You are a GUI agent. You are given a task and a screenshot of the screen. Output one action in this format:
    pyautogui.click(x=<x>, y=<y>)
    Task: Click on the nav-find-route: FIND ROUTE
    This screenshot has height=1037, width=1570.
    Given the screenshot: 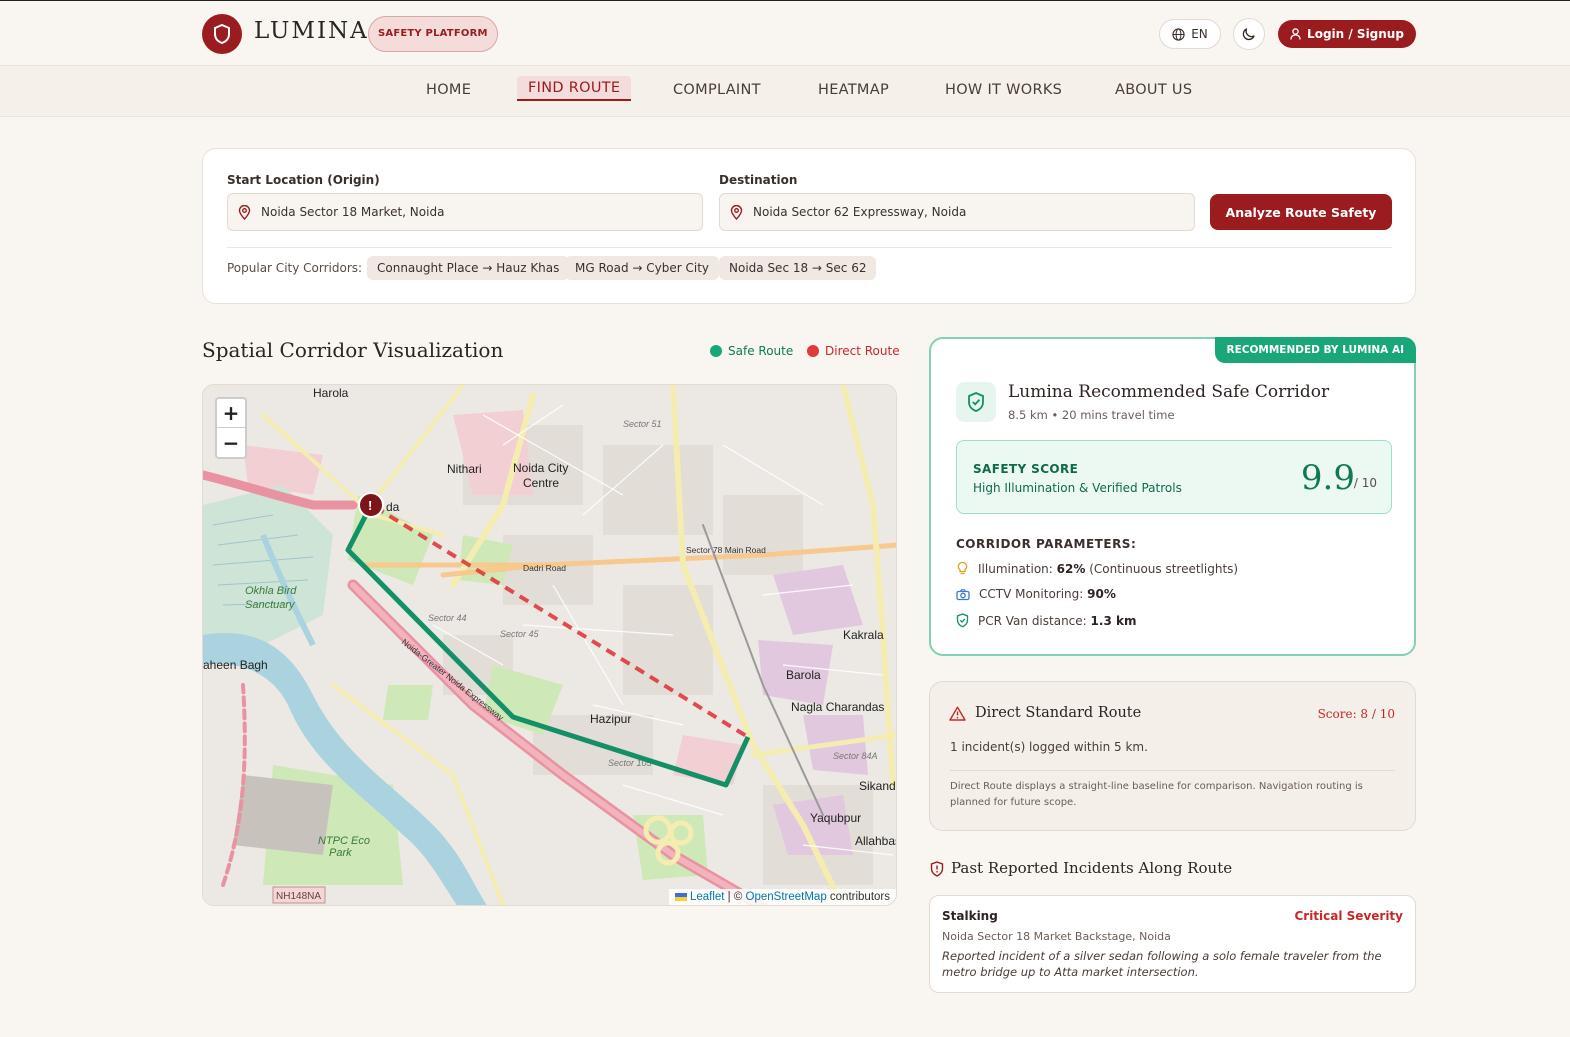 What is the action you would take?
    pyautogui.click(x=574, y=88)
    